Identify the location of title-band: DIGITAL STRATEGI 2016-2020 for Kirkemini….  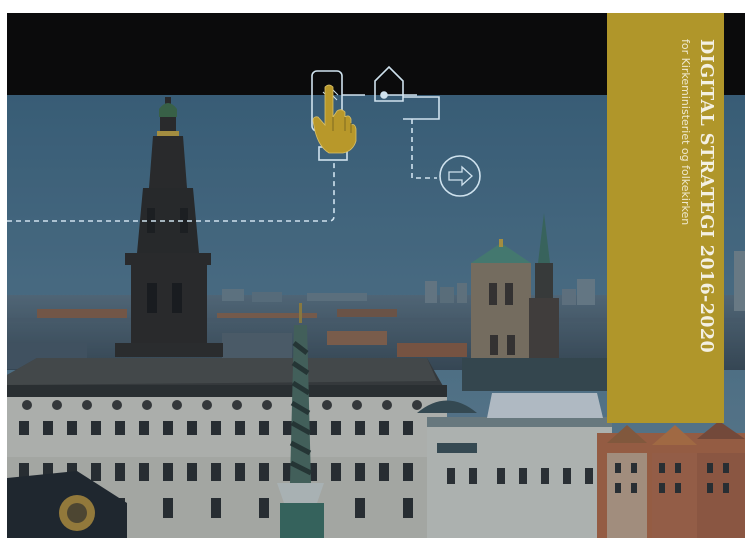
(665, 218).